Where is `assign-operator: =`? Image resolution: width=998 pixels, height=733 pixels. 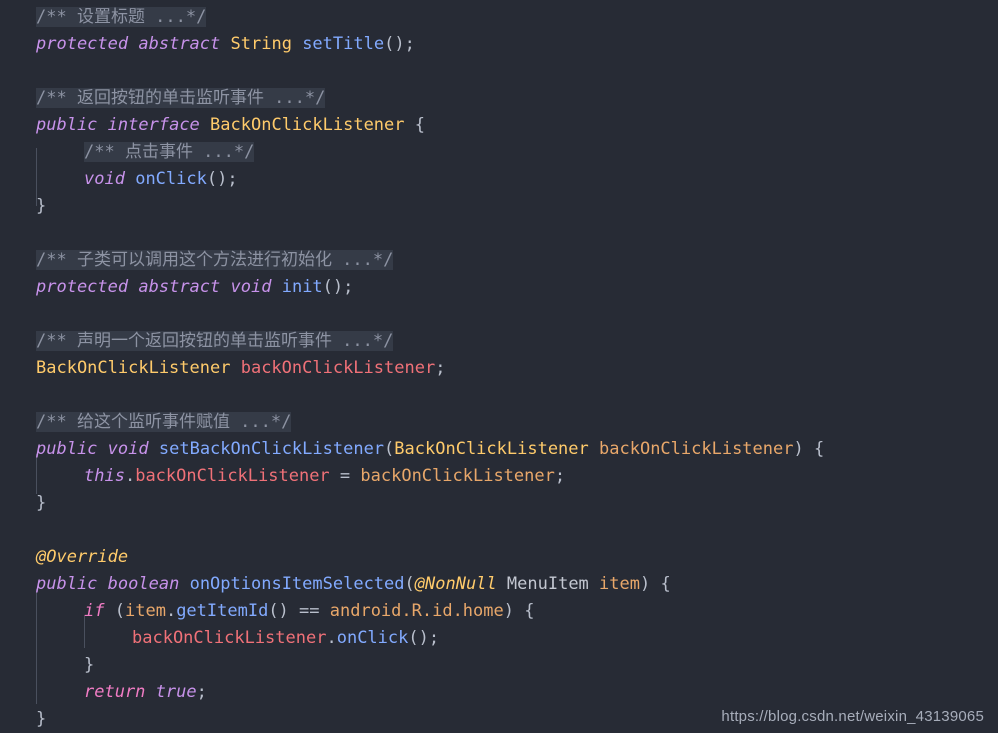 assign-operator: = is located at coordinates (345, 476).